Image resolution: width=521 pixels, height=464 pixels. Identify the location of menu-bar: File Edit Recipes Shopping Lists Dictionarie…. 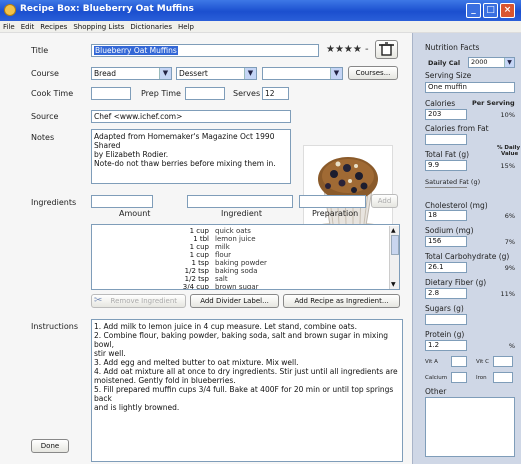
(260, 27).